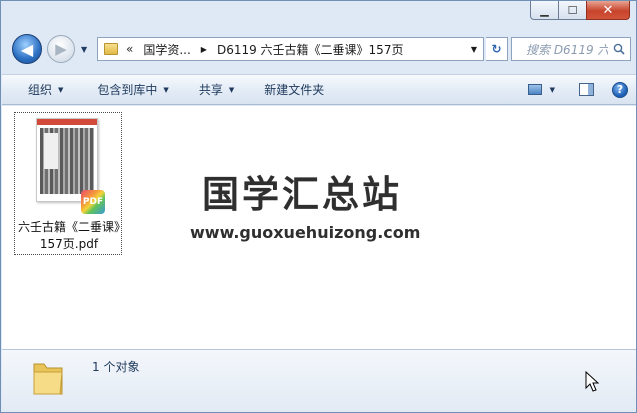  I want to click on close-icon: ✕, so click(608, 10).